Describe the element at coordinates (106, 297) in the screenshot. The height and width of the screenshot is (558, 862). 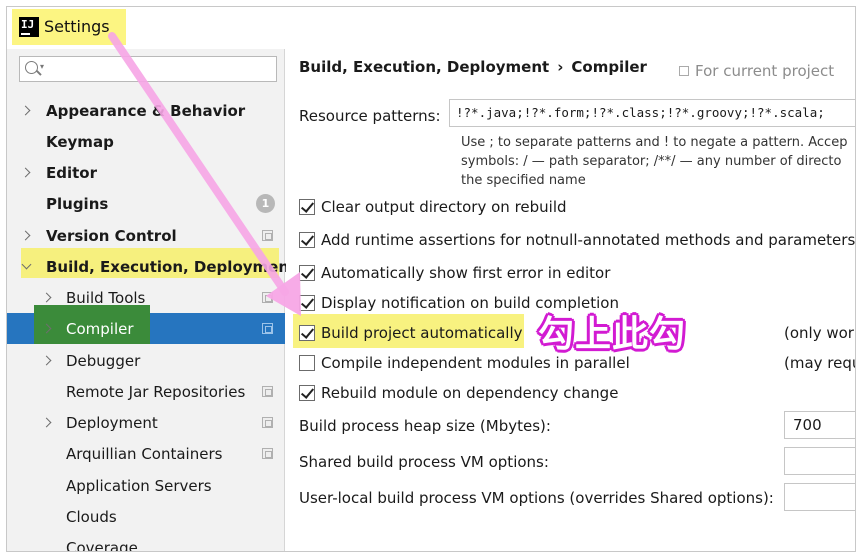
I see `sidebar-item-label: Build Tools` at that location.